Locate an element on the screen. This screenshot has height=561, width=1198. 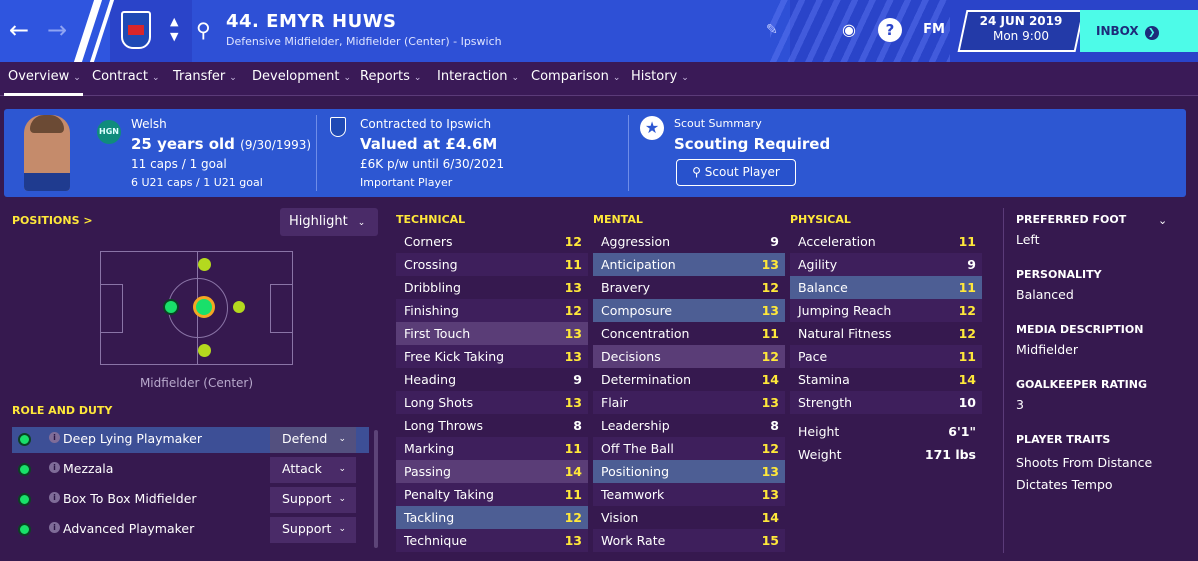
attribute-name: Work Rate is located at coordinates (633, 540).